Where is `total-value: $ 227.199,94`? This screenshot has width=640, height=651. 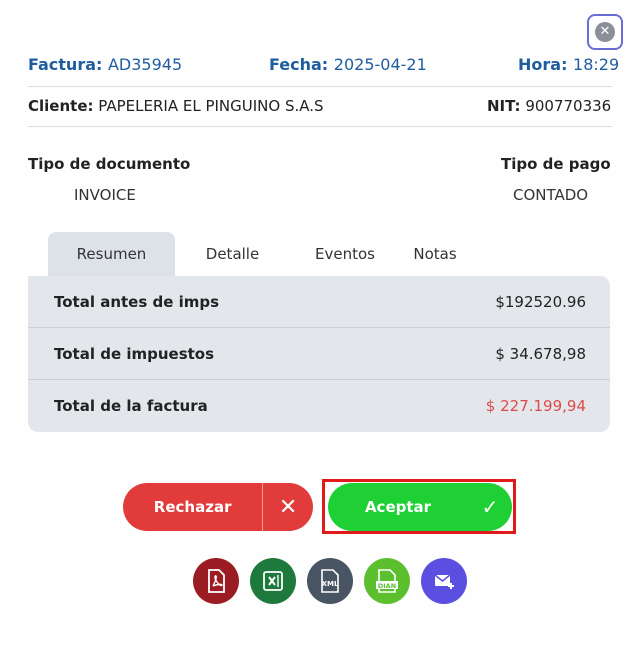
total-value: $ 227.199,94 is located at coordinates (535, 406).